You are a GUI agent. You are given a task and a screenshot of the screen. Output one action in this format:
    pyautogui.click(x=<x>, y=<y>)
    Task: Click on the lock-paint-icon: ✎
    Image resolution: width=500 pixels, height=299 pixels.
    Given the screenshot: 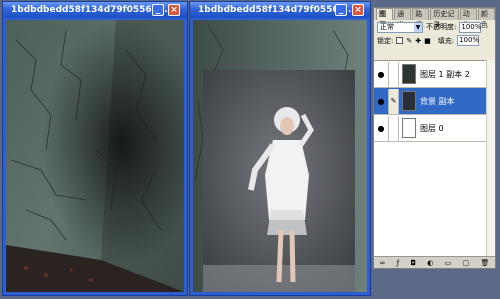 What is the action you would take?
    pyautogui.click(x=409, y=41)
    